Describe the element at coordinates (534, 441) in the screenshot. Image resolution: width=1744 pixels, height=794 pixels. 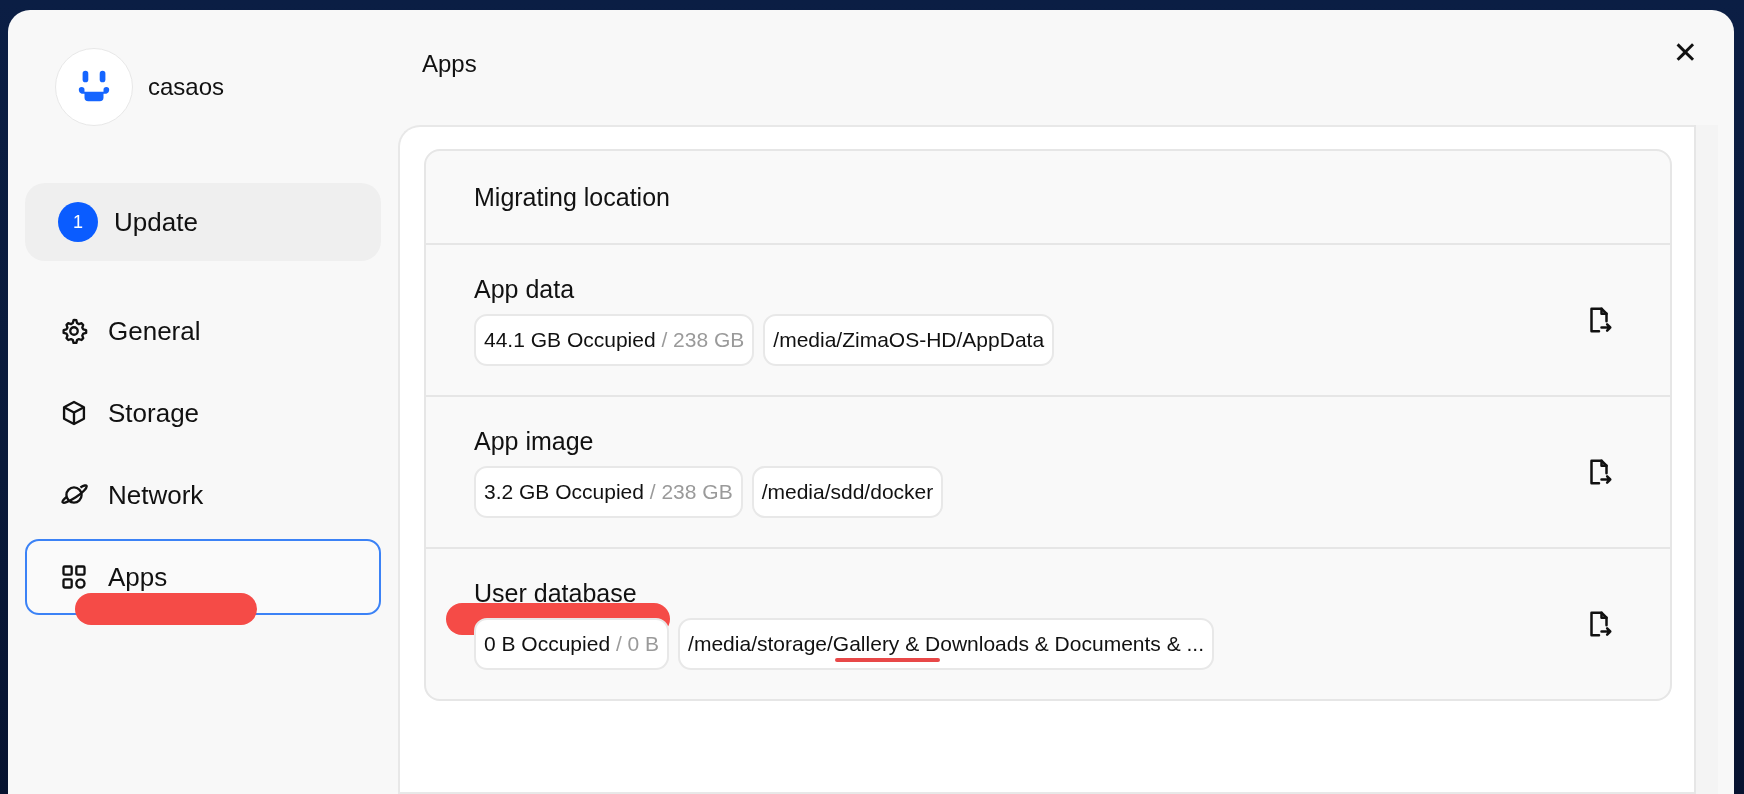
I see `location-label: App image` at that location.